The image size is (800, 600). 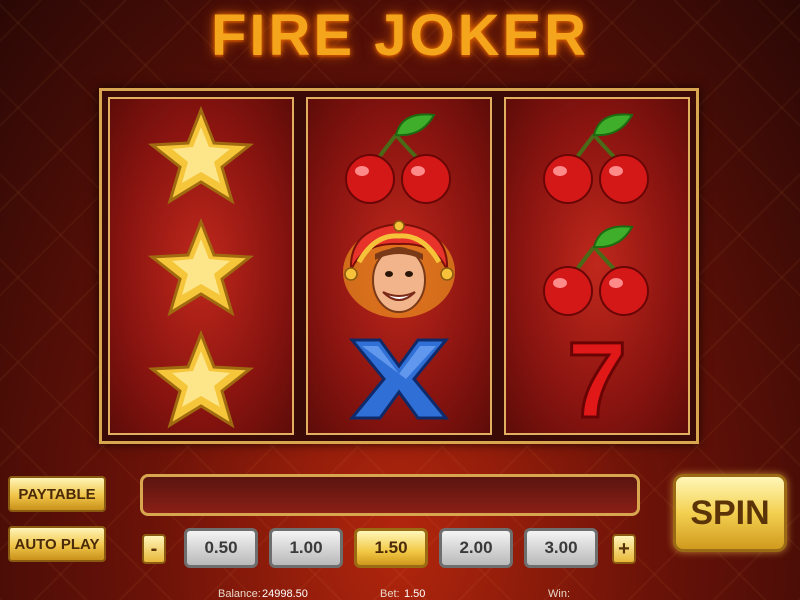 I want to click on seven-glyph: 7, so click(x=597, y=379).